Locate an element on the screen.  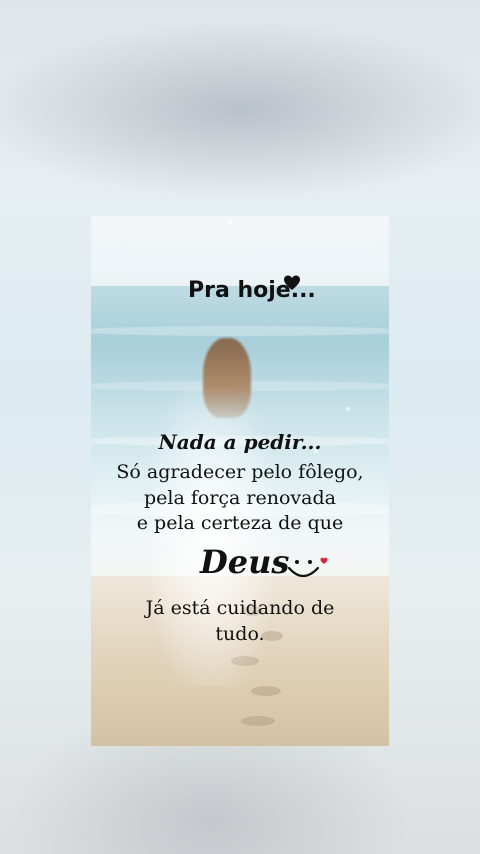
text-line-6: tudo. is located at coordinates (240, 634).